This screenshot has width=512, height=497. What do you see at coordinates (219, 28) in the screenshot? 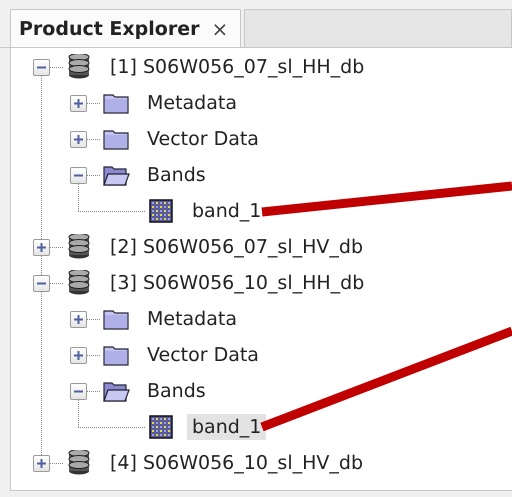
I see `close-button: ×` at bounding box center [219, 28].